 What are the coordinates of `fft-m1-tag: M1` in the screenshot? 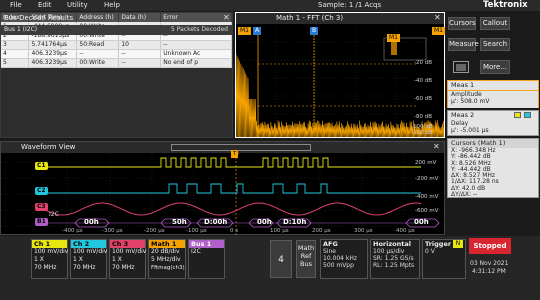 It's located at (244, 31).